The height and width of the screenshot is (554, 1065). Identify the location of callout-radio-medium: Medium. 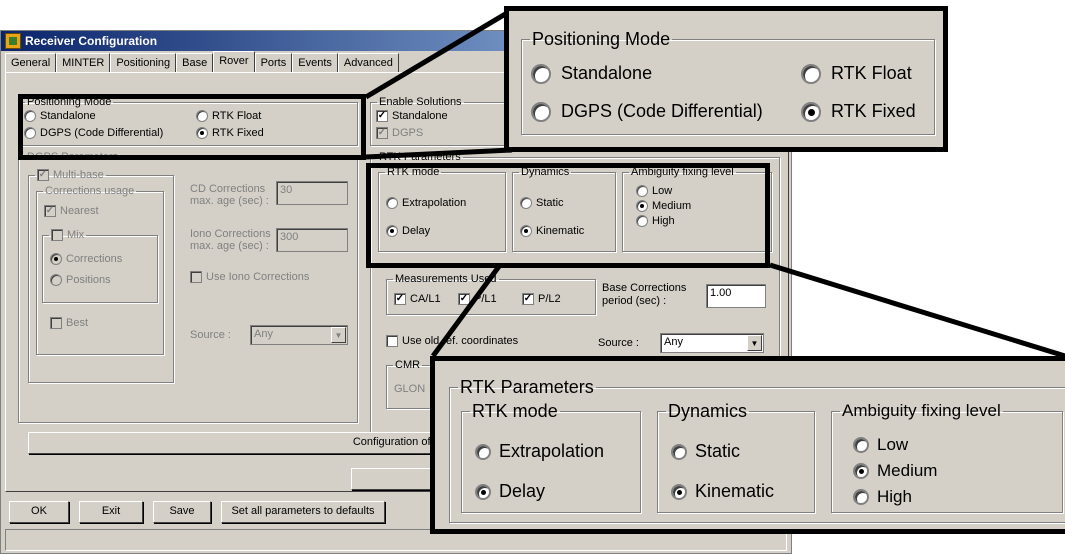
(895, 471).